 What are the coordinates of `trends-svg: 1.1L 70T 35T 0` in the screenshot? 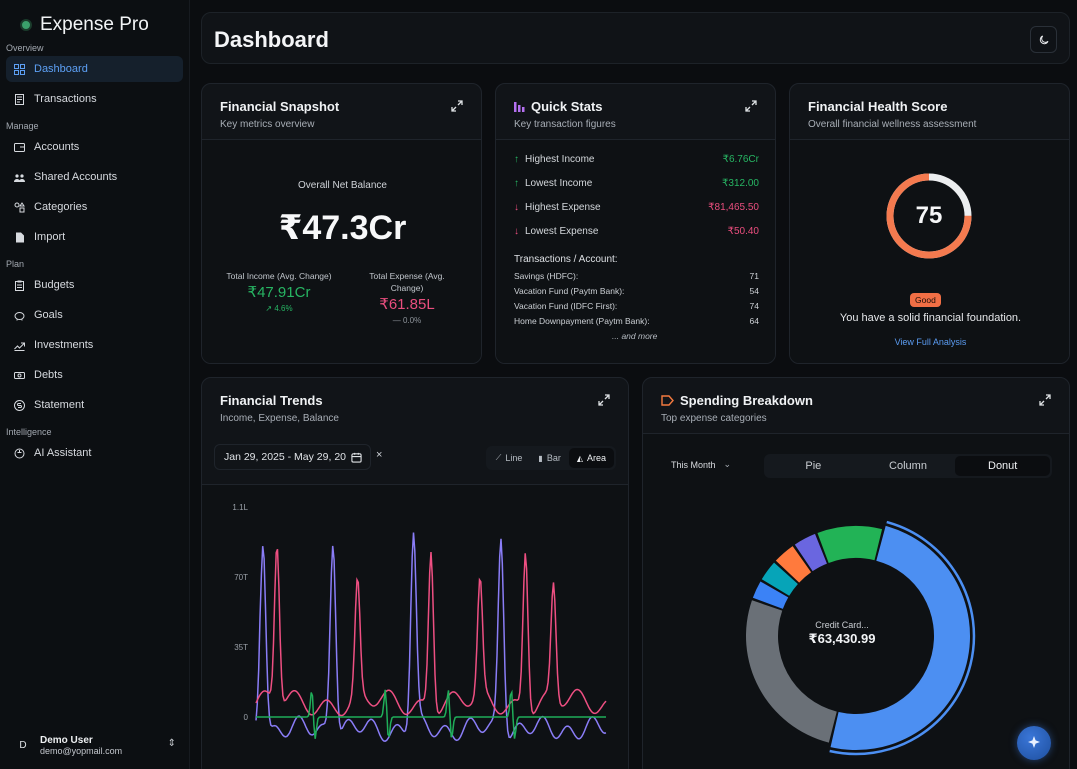 It's located at (419, 622).